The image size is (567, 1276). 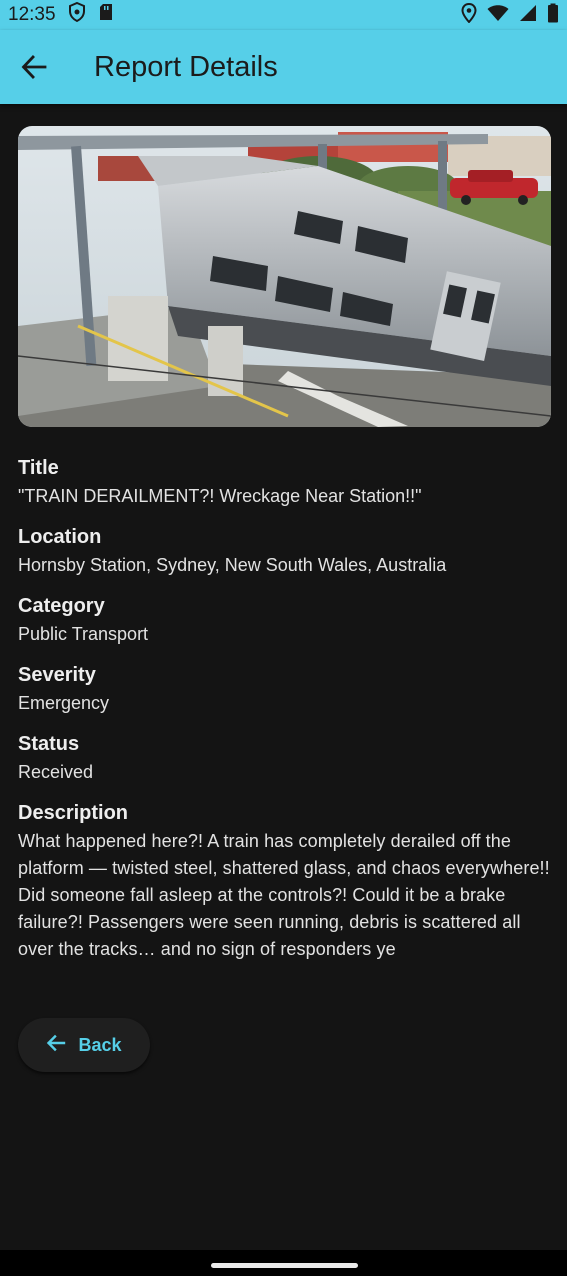 What do you see at coordinates (61, 606) in the screenshot?
I see `category-label: Category` at bounding box center [61, 606].